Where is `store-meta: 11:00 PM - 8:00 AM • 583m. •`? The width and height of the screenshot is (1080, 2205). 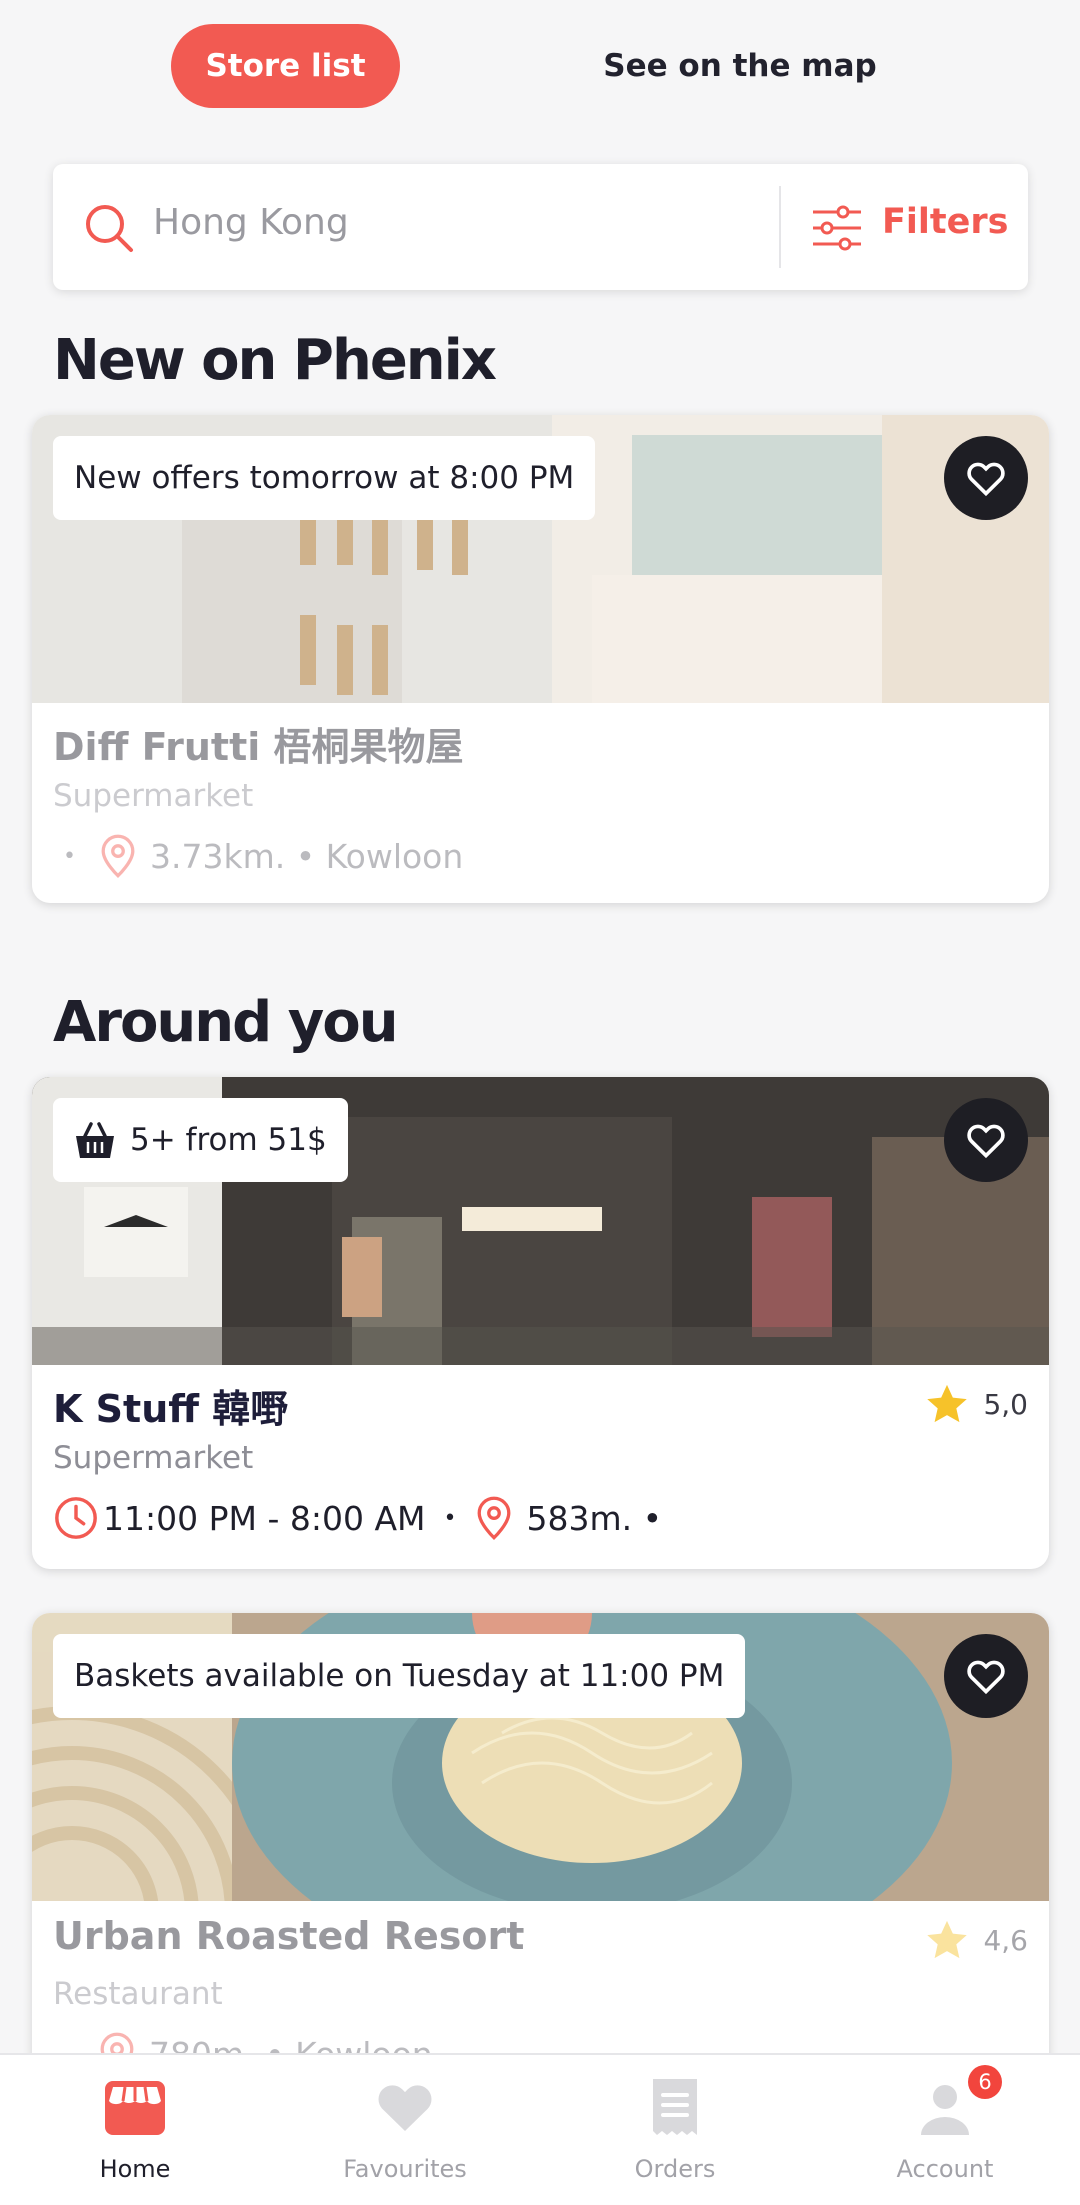
store-meta: 11:00 PM - 8:00 AM • 583m. • is located at coordinates (357, 1518).